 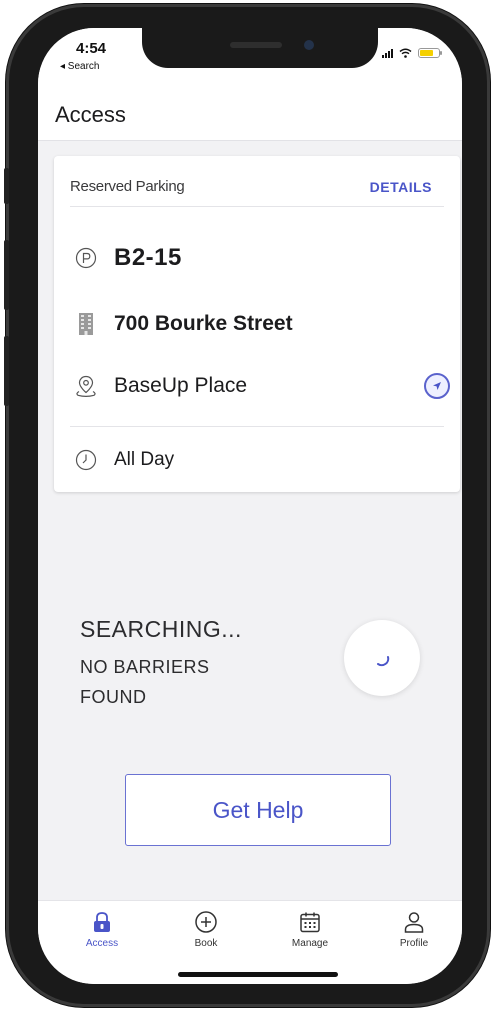 I want to click on tab-manage: Manage, so click(x=310, y=929).